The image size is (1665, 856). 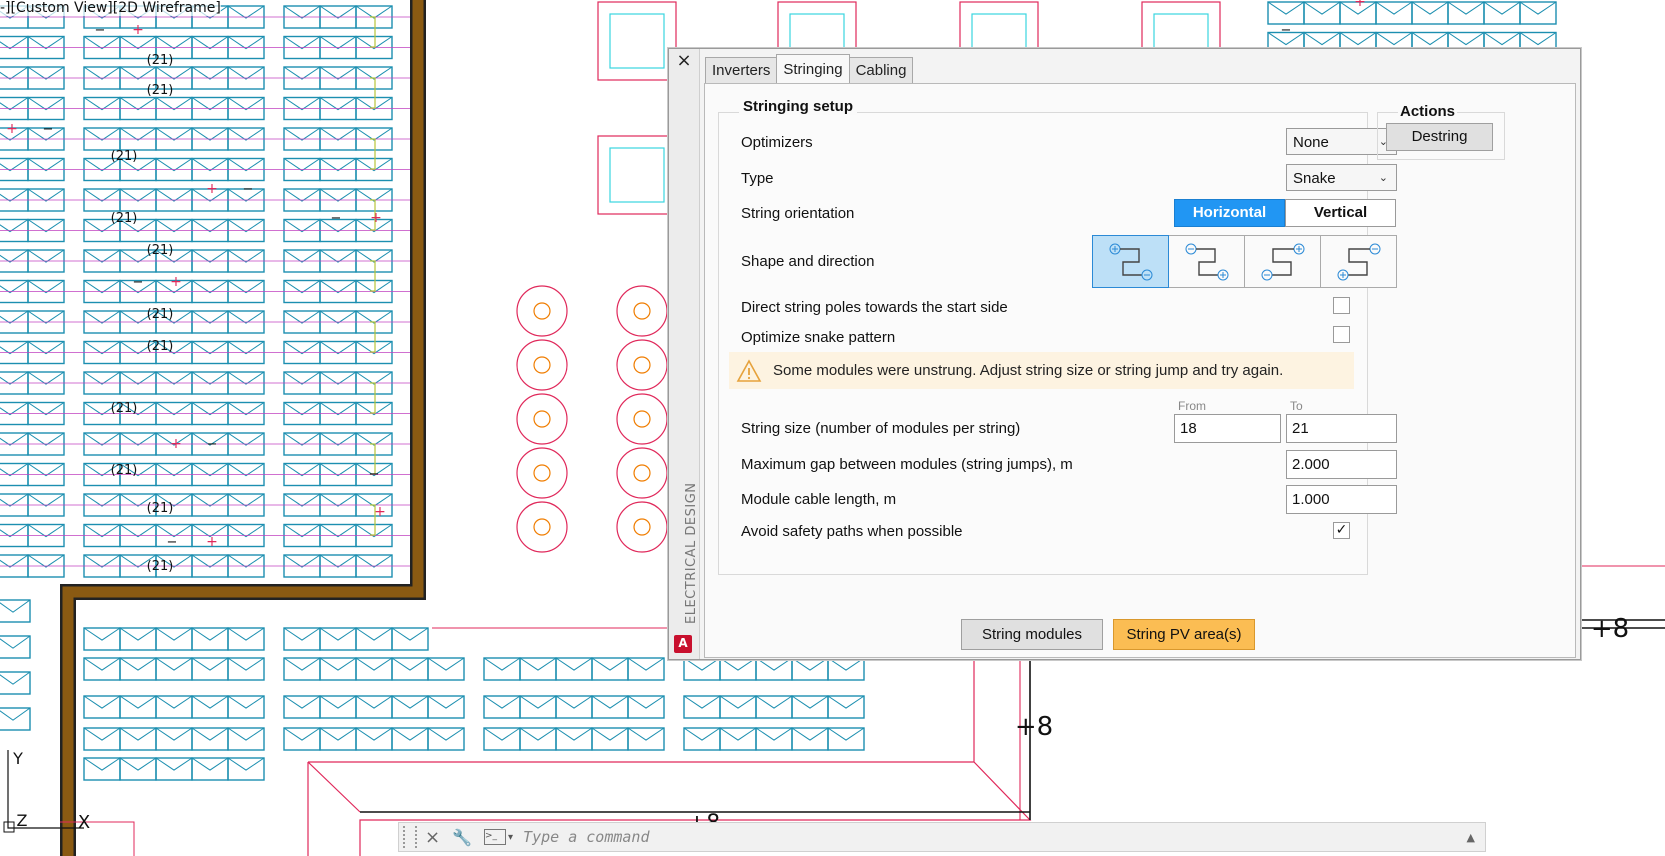 What do you see at coordinates (1311, 142) in the screenshot?
I see `optimizers-value: None` at bounding box center [1311, 142].